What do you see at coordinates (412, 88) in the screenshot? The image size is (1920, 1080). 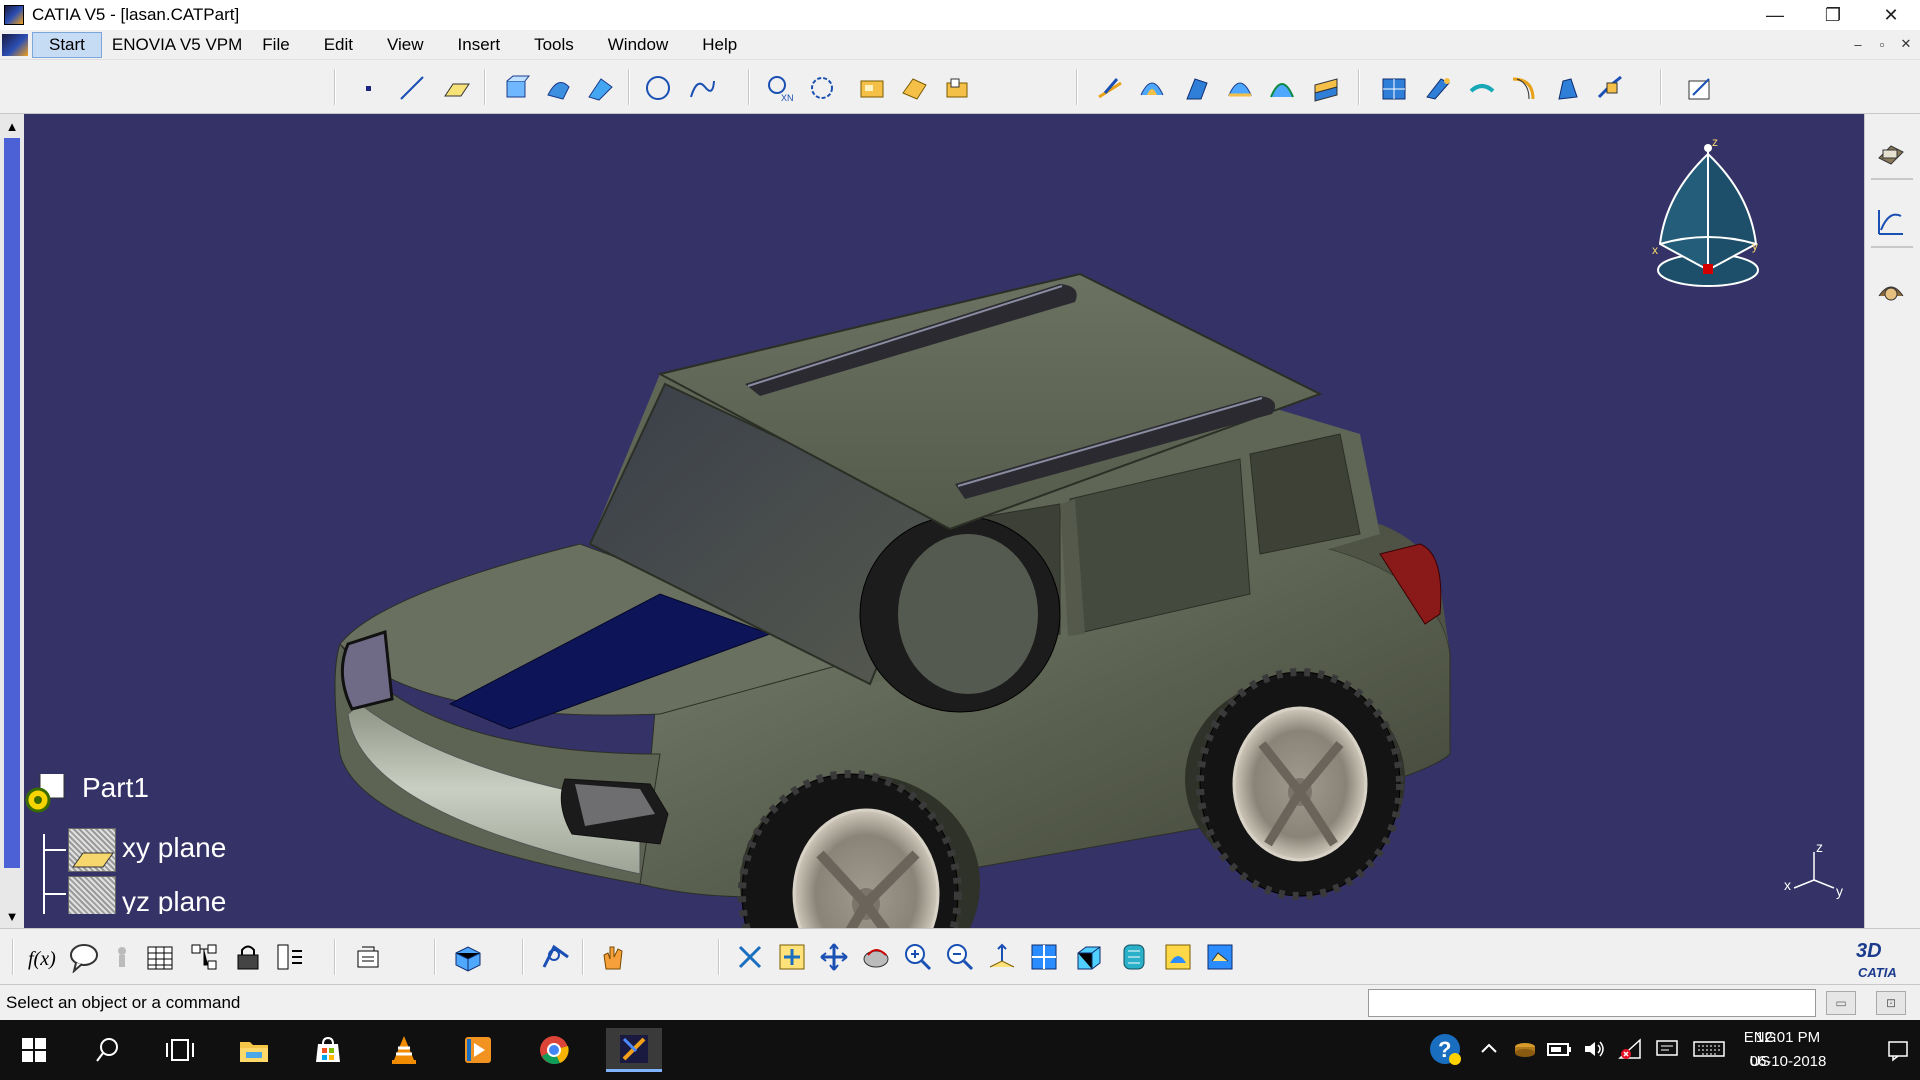 I see `line-icon` at bounding box center [412, 88].